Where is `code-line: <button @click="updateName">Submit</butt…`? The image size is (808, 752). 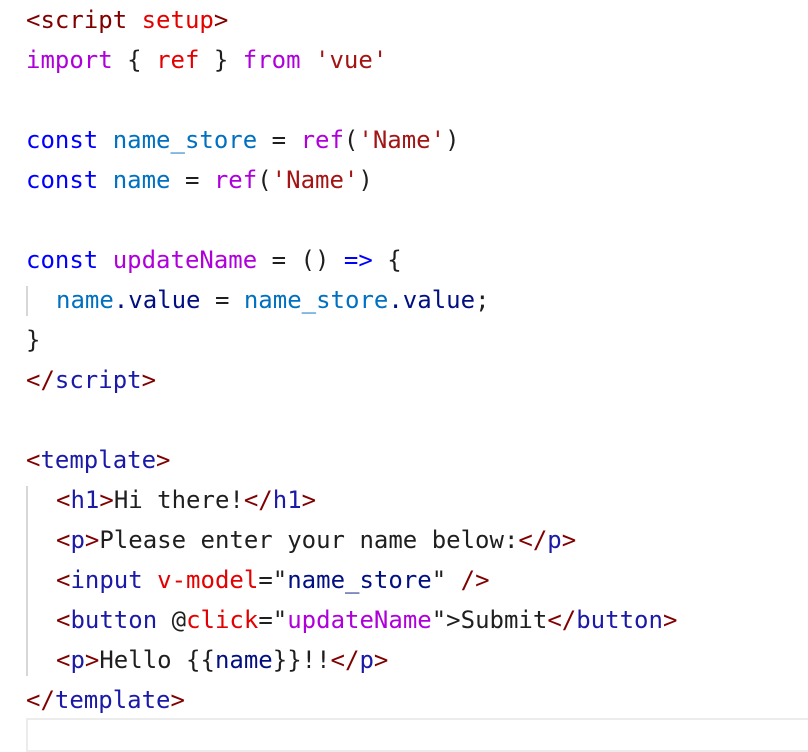
code-line: <button @click="updateName">Submit</butt… is located at coordinates (417, 620).